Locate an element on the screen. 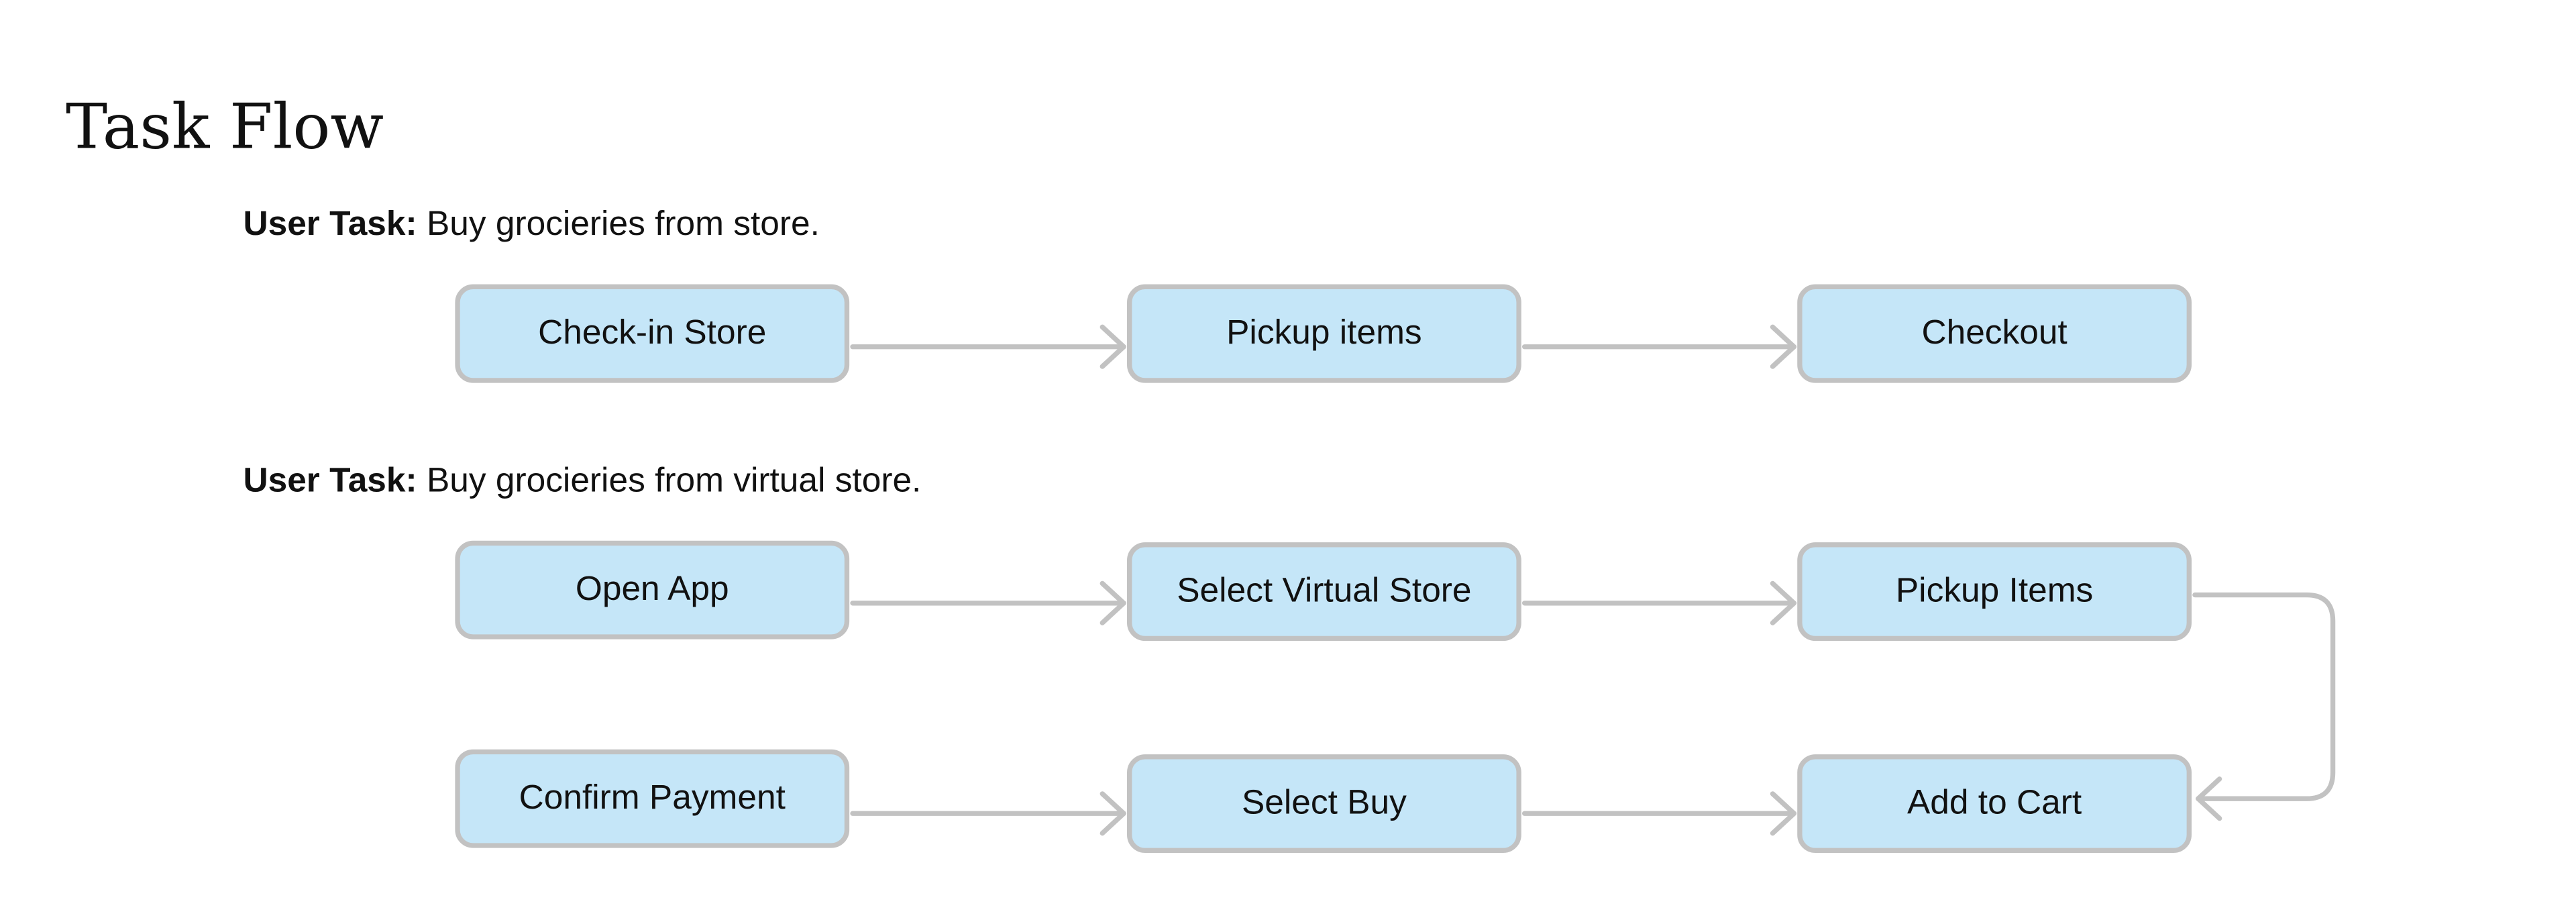 The width and height of the screenshot is (2576, 920). step-pickup-items-virtual: Pickup Items is located at coordinates (1994, 592).